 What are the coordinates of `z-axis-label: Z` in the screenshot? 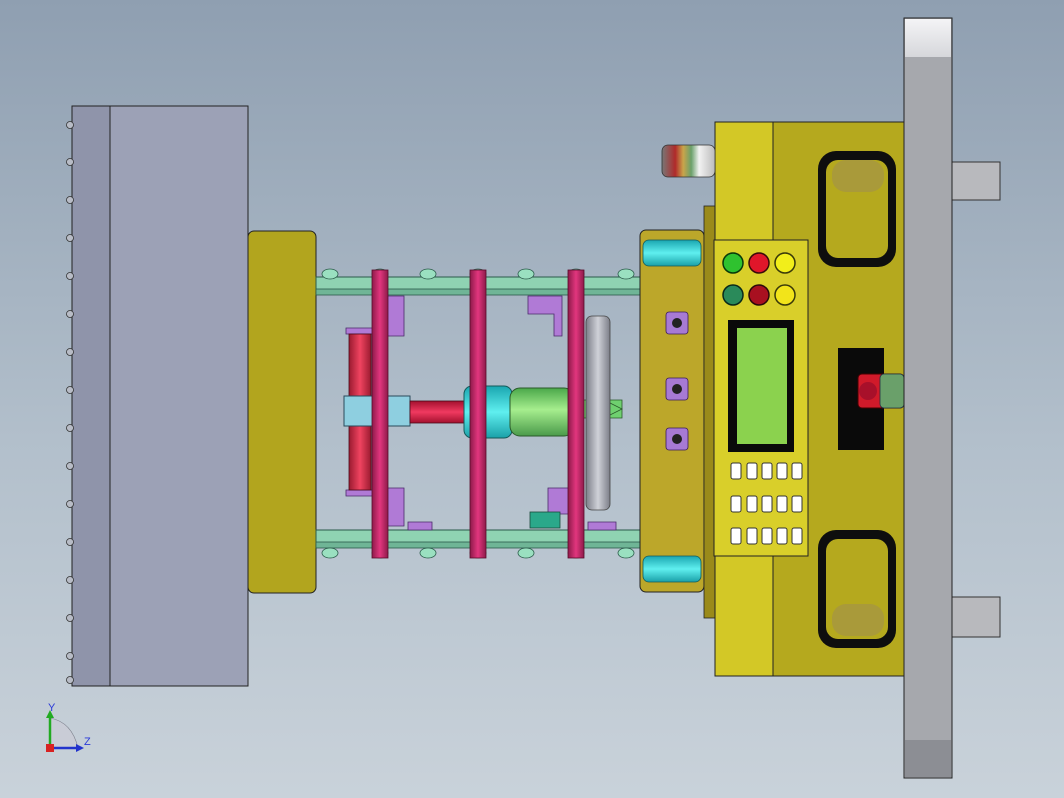 It's located at (87, 742).